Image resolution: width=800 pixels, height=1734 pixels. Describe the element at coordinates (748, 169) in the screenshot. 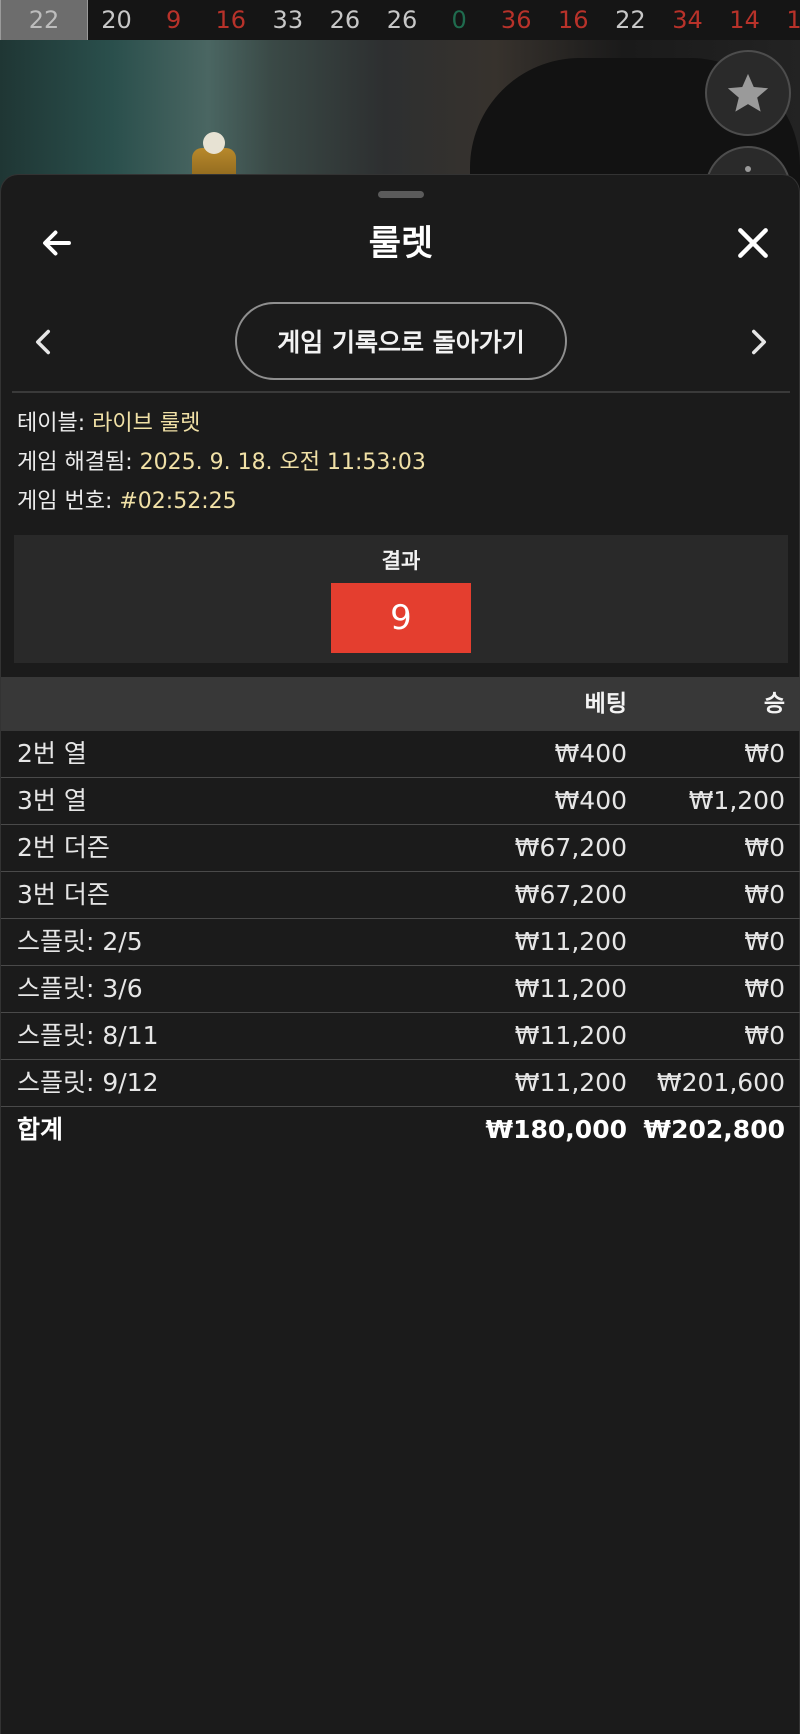

I see `more-dots-icon` at that location.